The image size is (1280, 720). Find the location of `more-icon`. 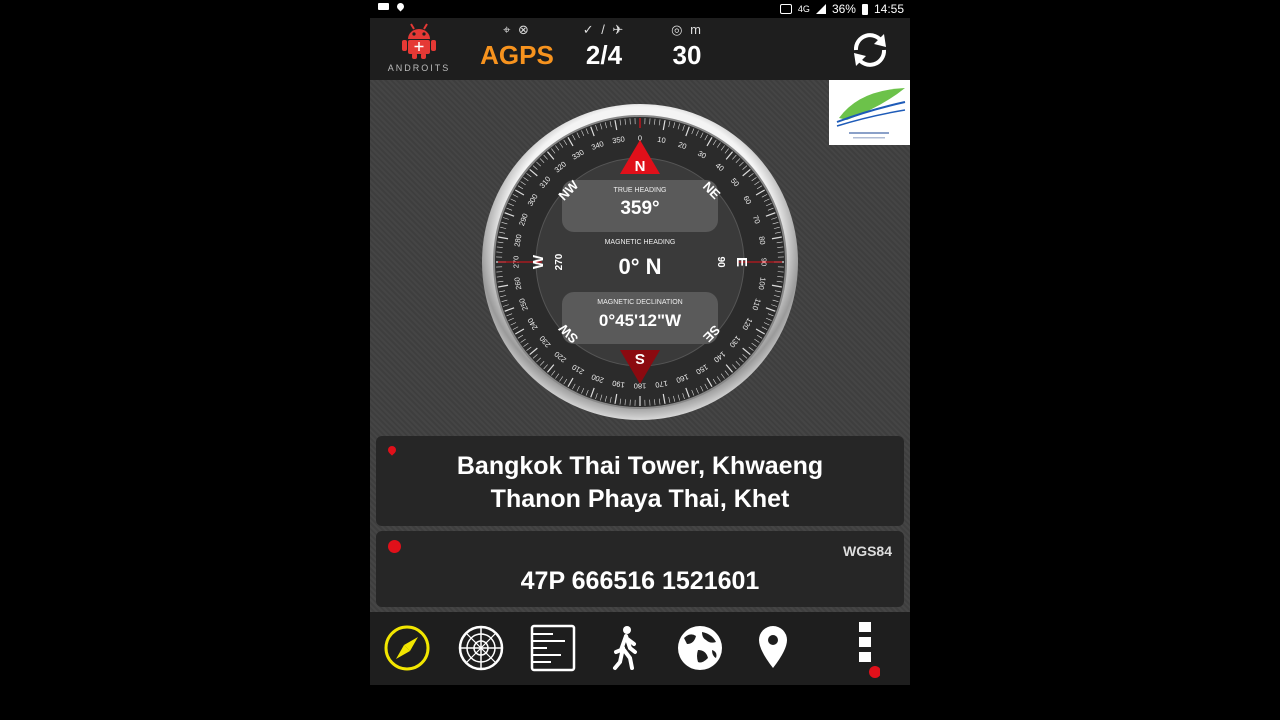

more-icon is located at coordinates (870, 650).